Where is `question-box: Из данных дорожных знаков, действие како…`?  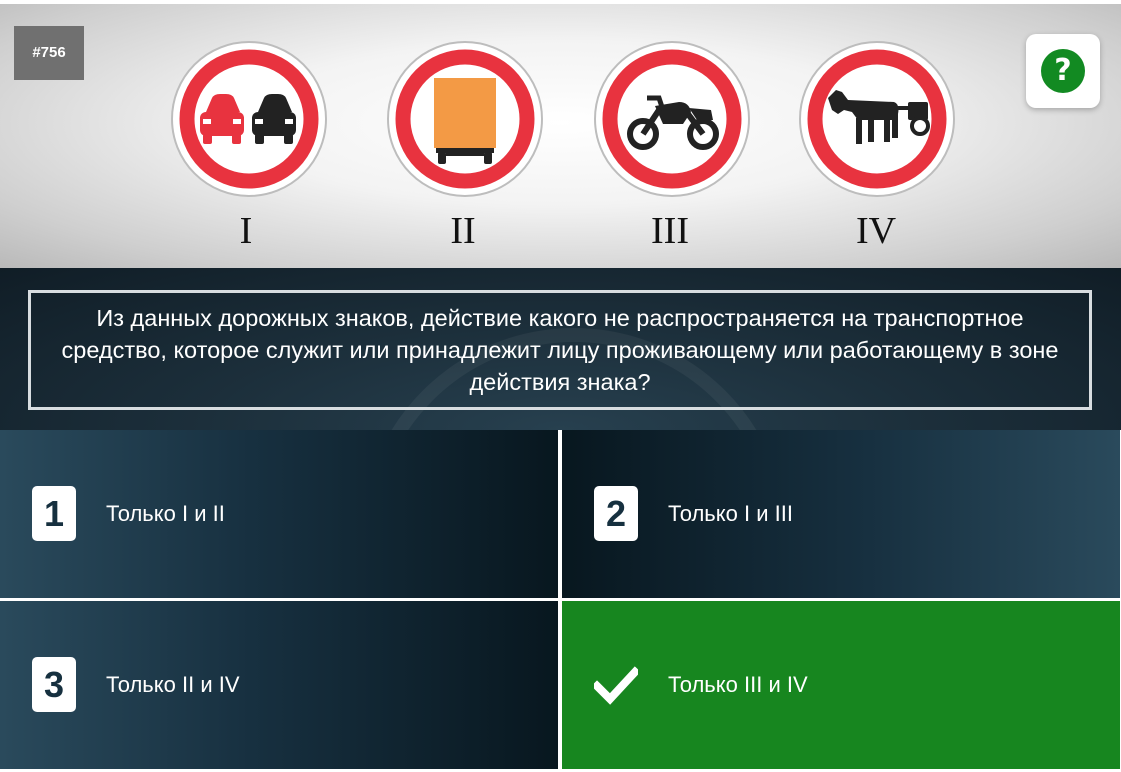
question-box: Из данных дорожных знаков, действие како… is located at coordinates (560, 350).